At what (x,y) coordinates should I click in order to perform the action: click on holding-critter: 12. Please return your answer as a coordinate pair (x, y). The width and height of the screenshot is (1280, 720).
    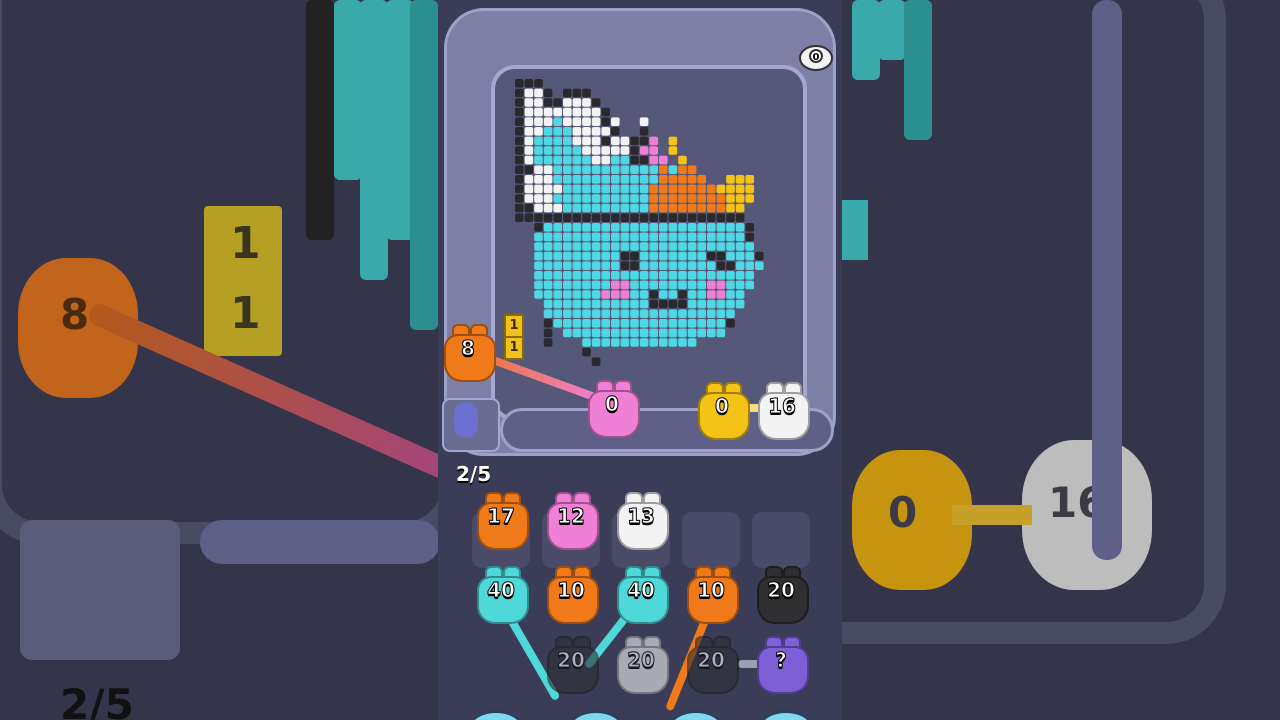
    Looking at the image, I should click on (572, 521).